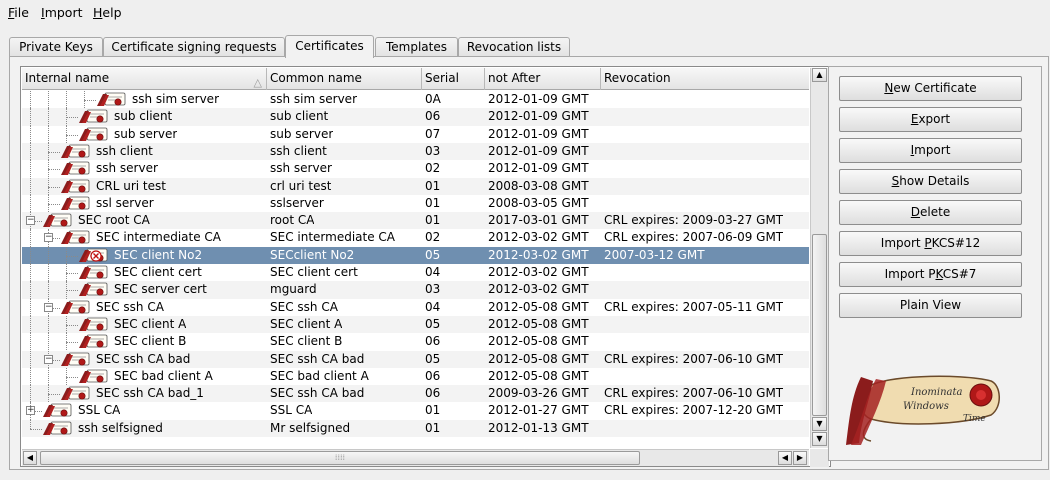  Describe the element at coordinates (415, 203) in the screenshot. I see `certificate-row: ssl server sslserver 01 2008-03-05 GMT` at that location.